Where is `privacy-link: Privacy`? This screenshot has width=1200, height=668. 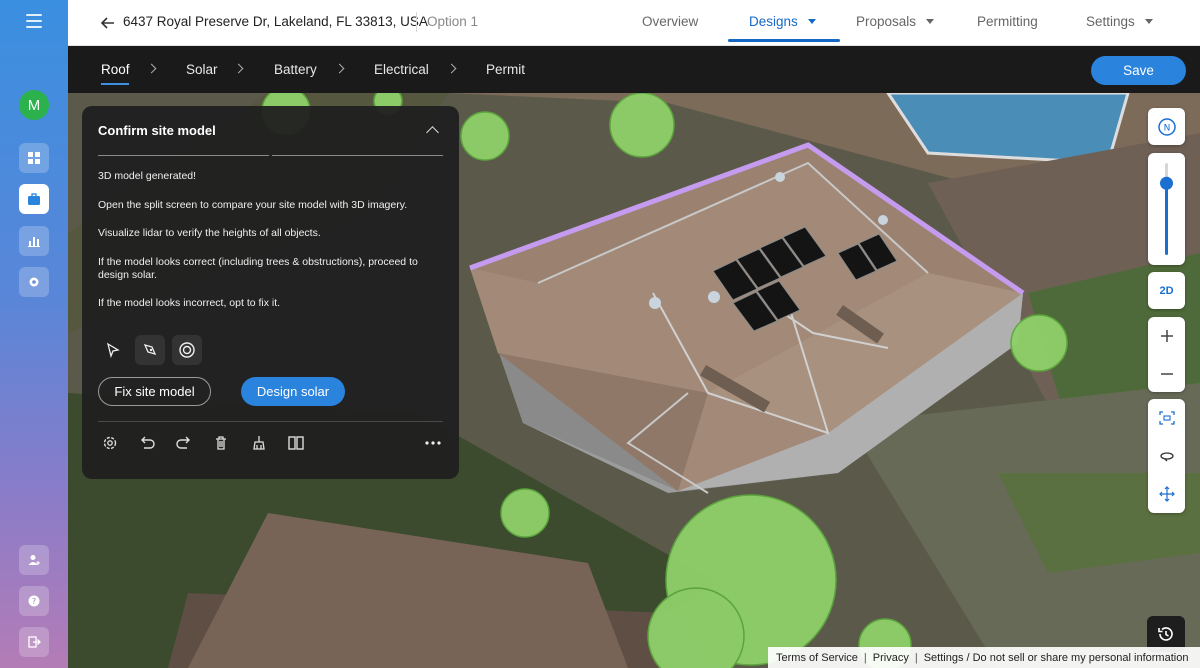
privacy-link: Privacy is located at coordinates (891, 658).